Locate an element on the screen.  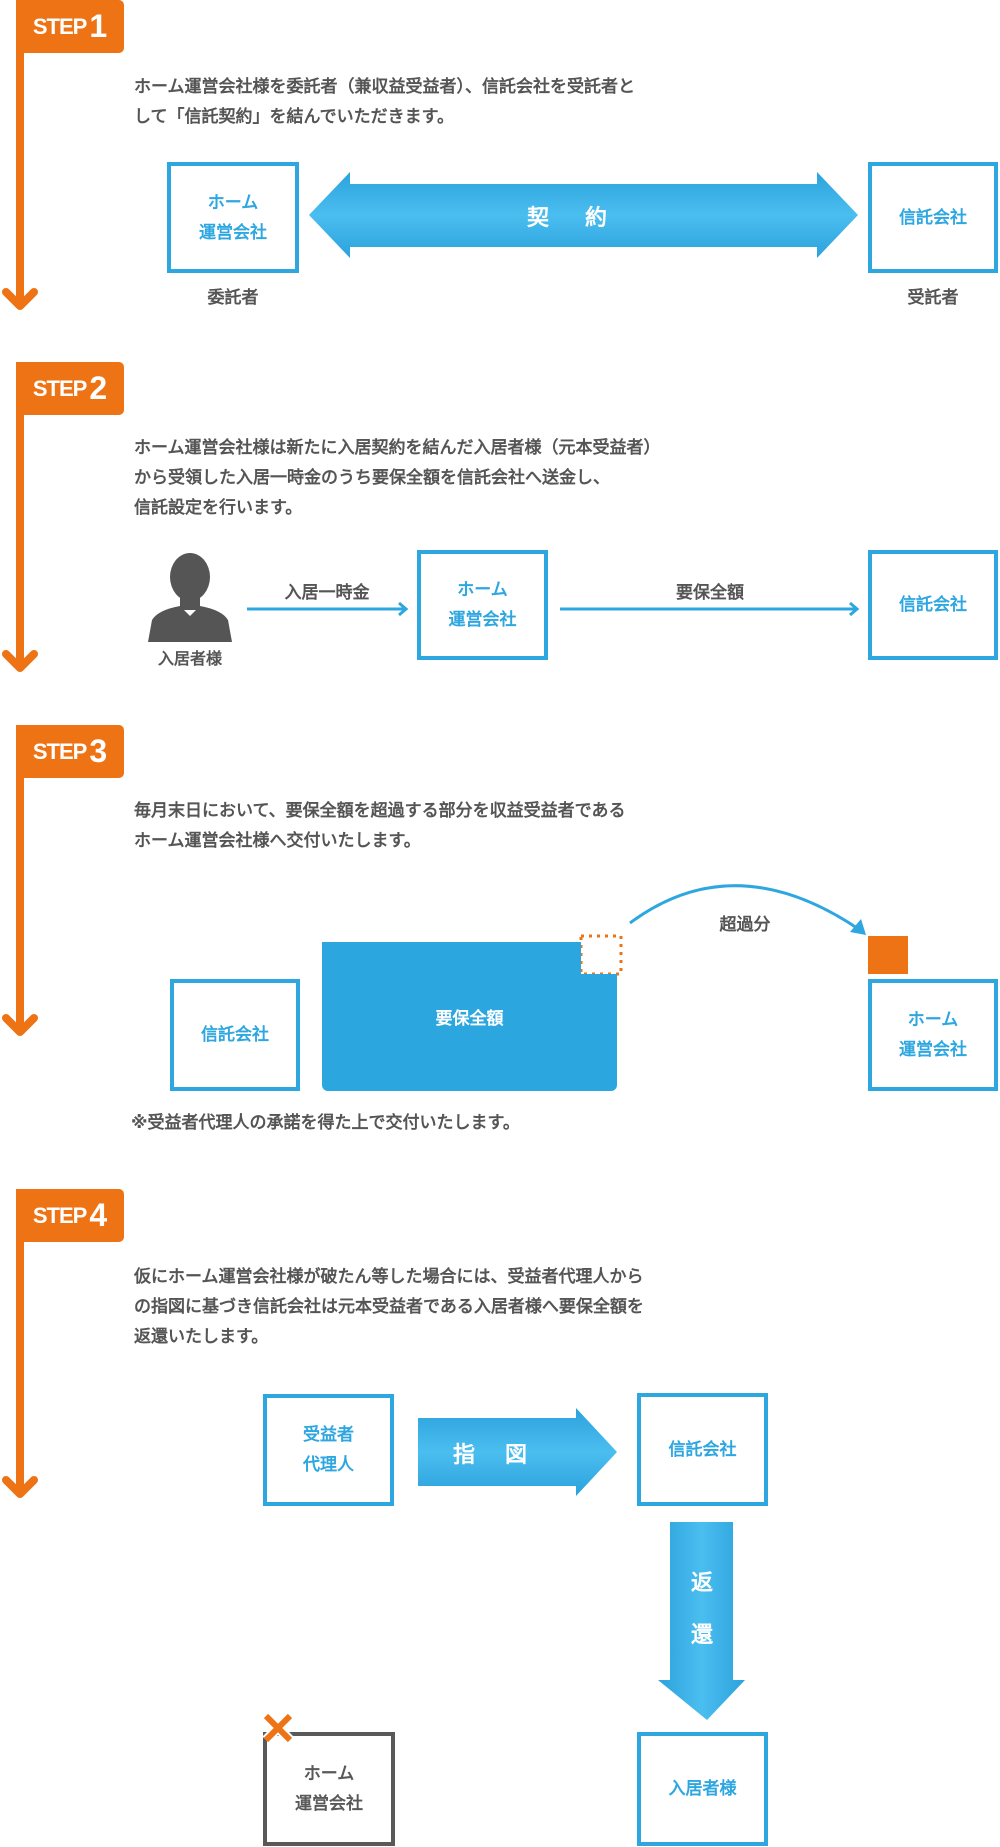
required-amount-block-label: 要保全額 is located at coordinates (469, 1019).